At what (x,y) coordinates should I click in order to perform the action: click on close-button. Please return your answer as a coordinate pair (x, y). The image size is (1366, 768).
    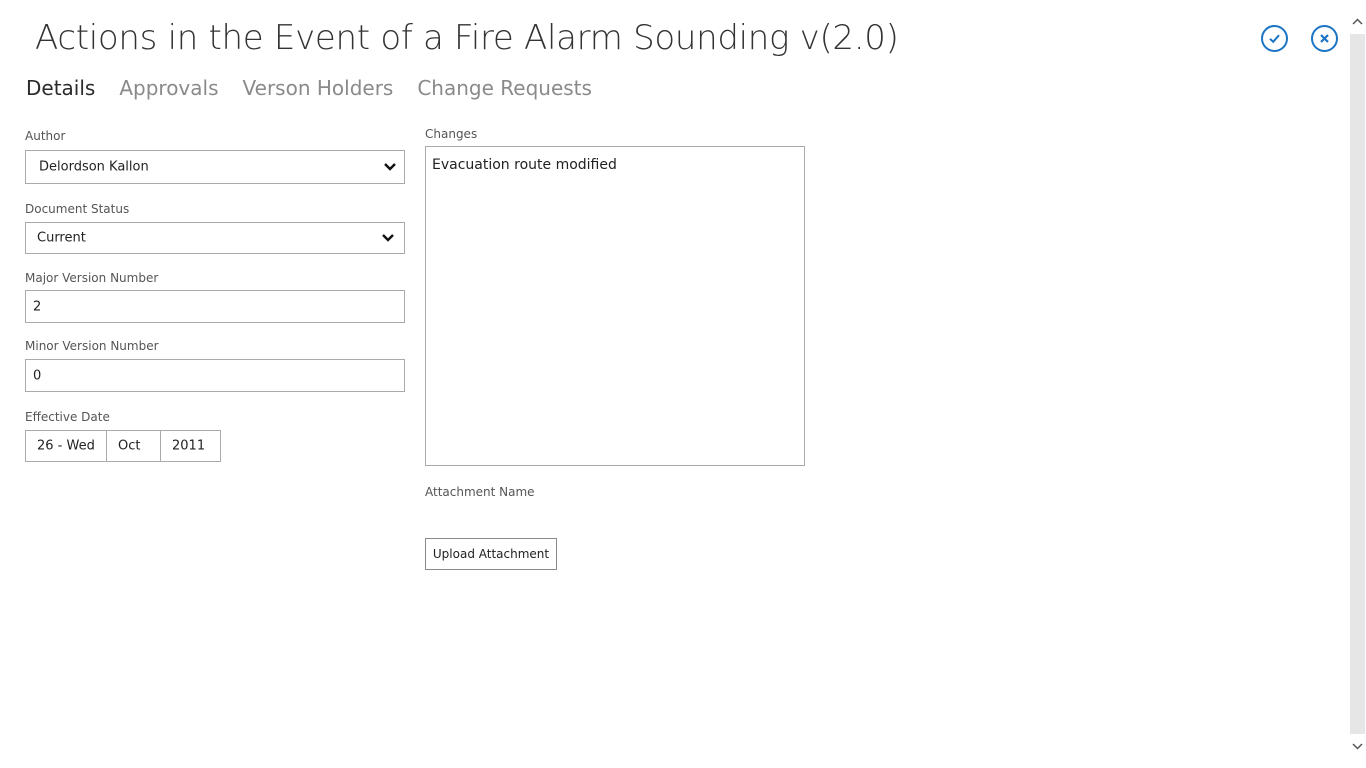
    Looking at the image, I should click on (1324, 38).